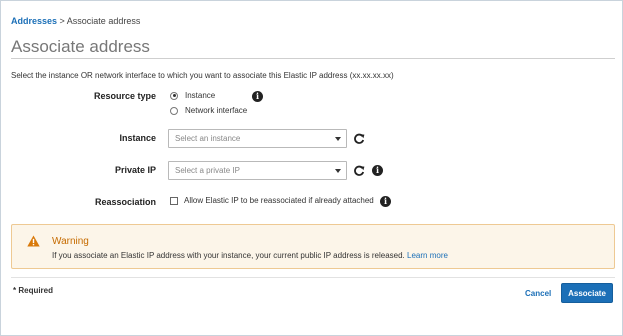 Image resolution: width=623 pixels, height=336 pixels. Describe the element at coordinates (33, 241) in the screenshot. I see `warning-icon` at that location.